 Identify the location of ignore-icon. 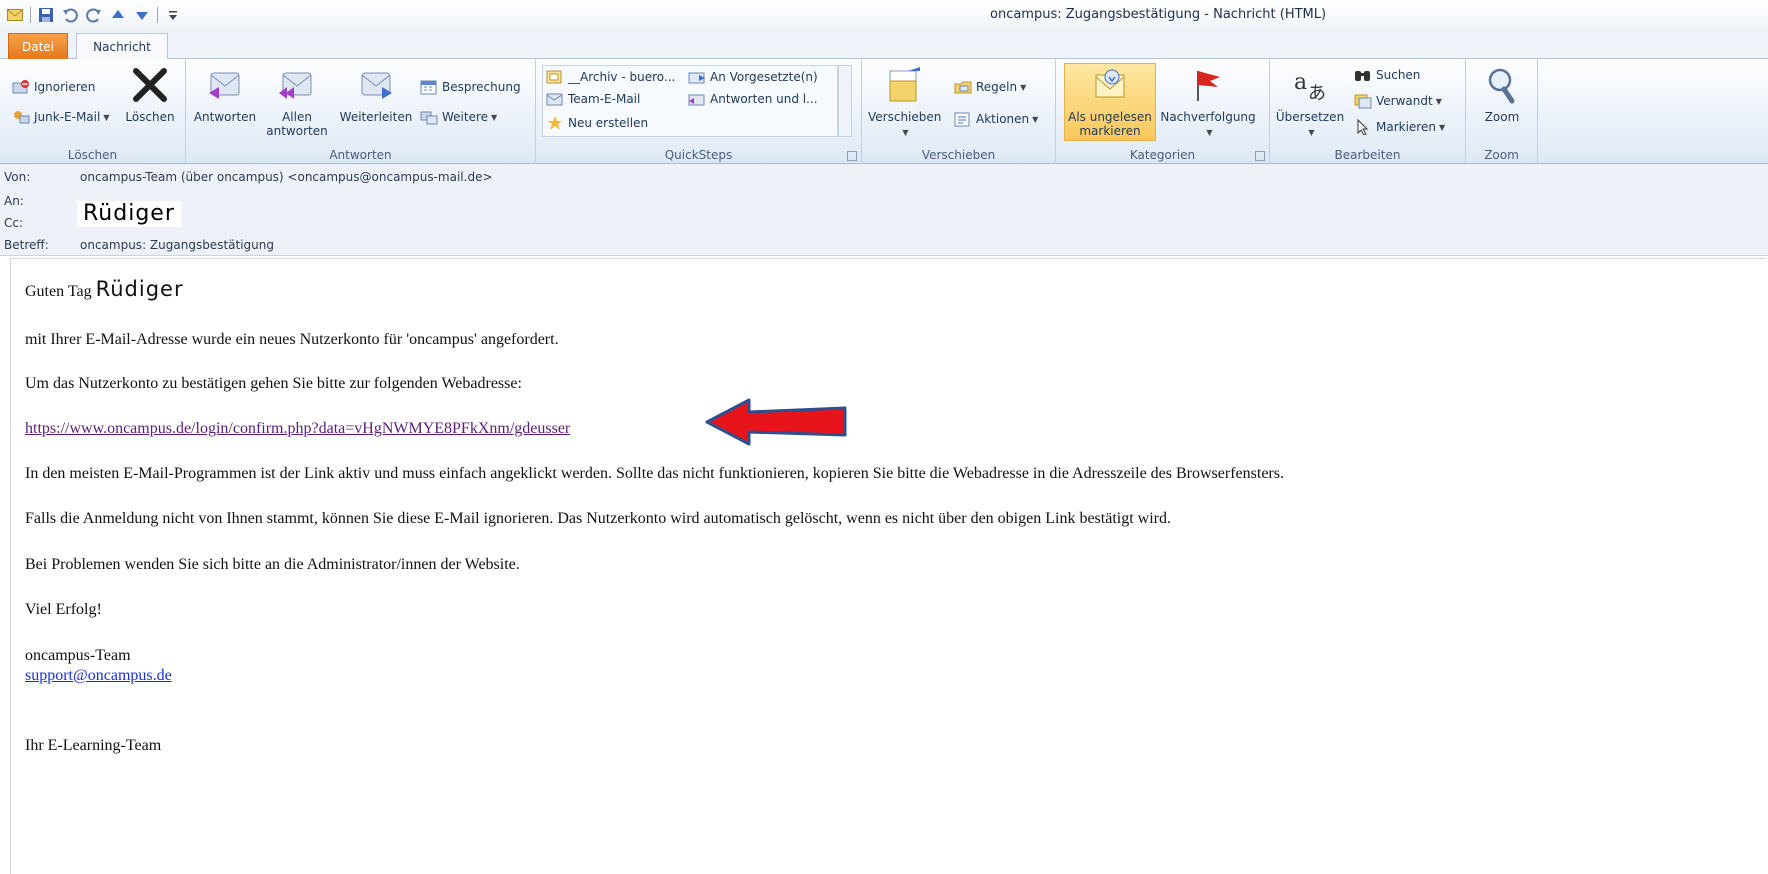
(21, 87).